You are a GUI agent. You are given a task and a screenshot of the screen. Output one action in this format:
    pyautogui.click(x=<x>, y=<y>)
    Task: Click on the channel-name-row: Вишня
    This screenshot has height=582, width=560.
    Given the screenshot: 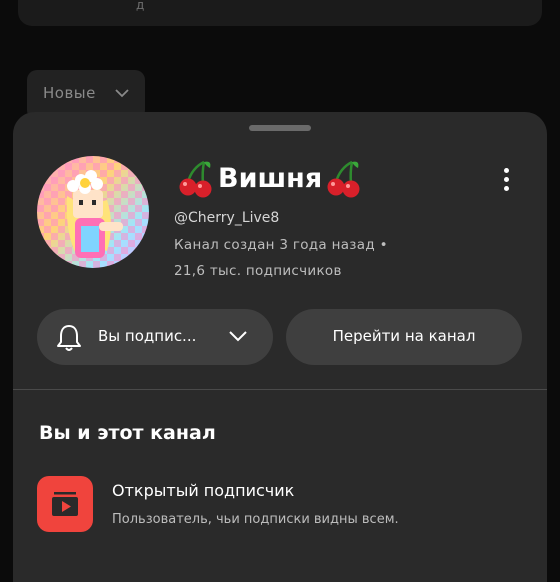 What is the action you would take?
    pyautogui.click(x=270, y=178)
    